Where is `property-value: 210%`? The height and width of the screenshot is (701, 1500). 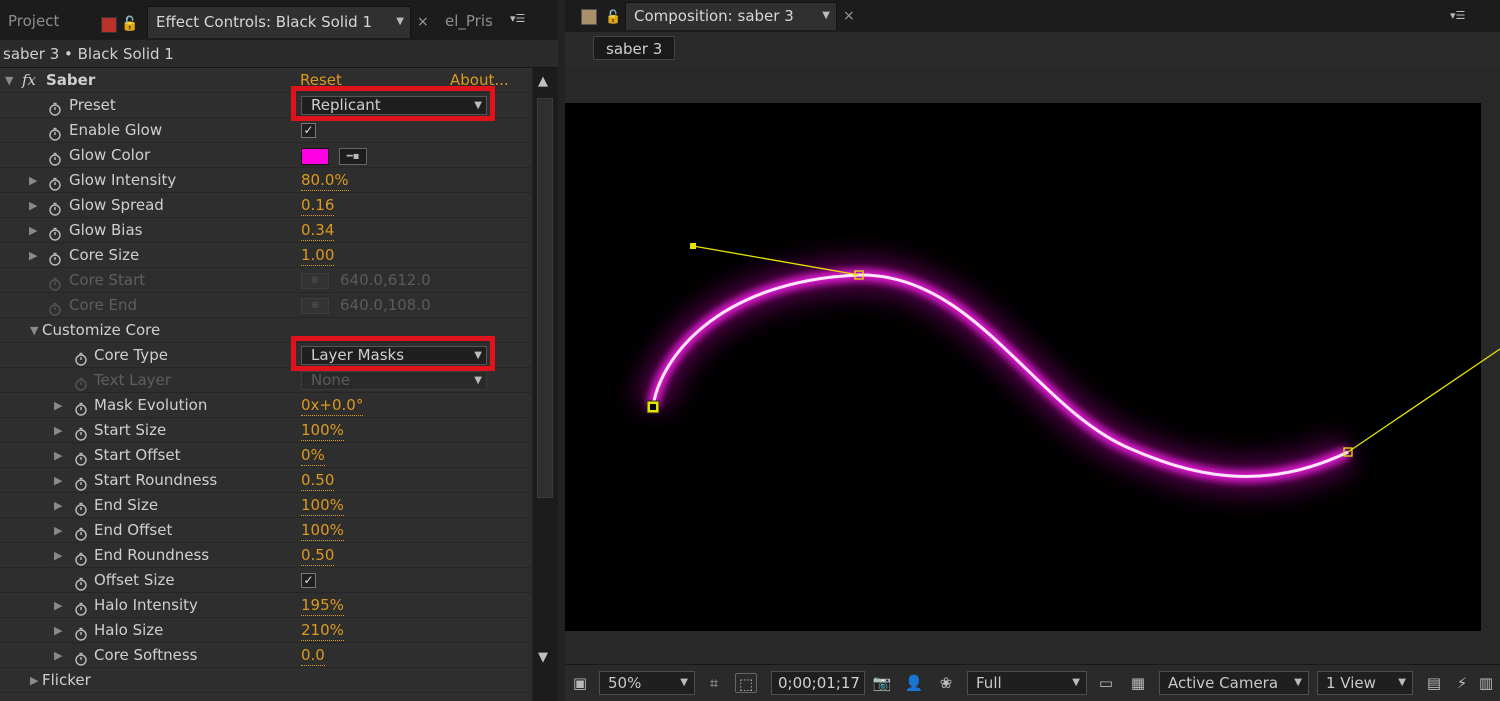
property-value: 210% is located at coordinates (322, 630).